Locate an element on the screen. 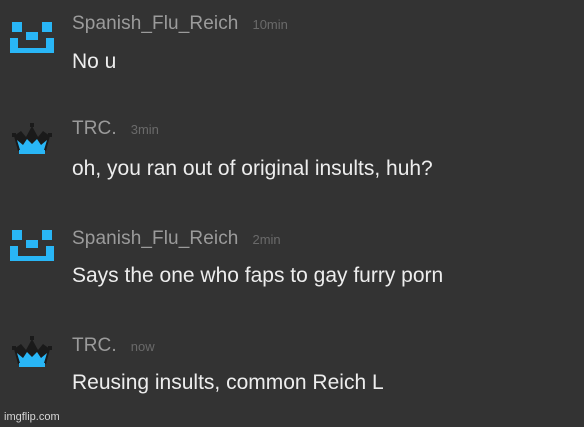 The image size is (584, 427). imgflip-watermark: imgflip.com is located at coordinates (32, 417).